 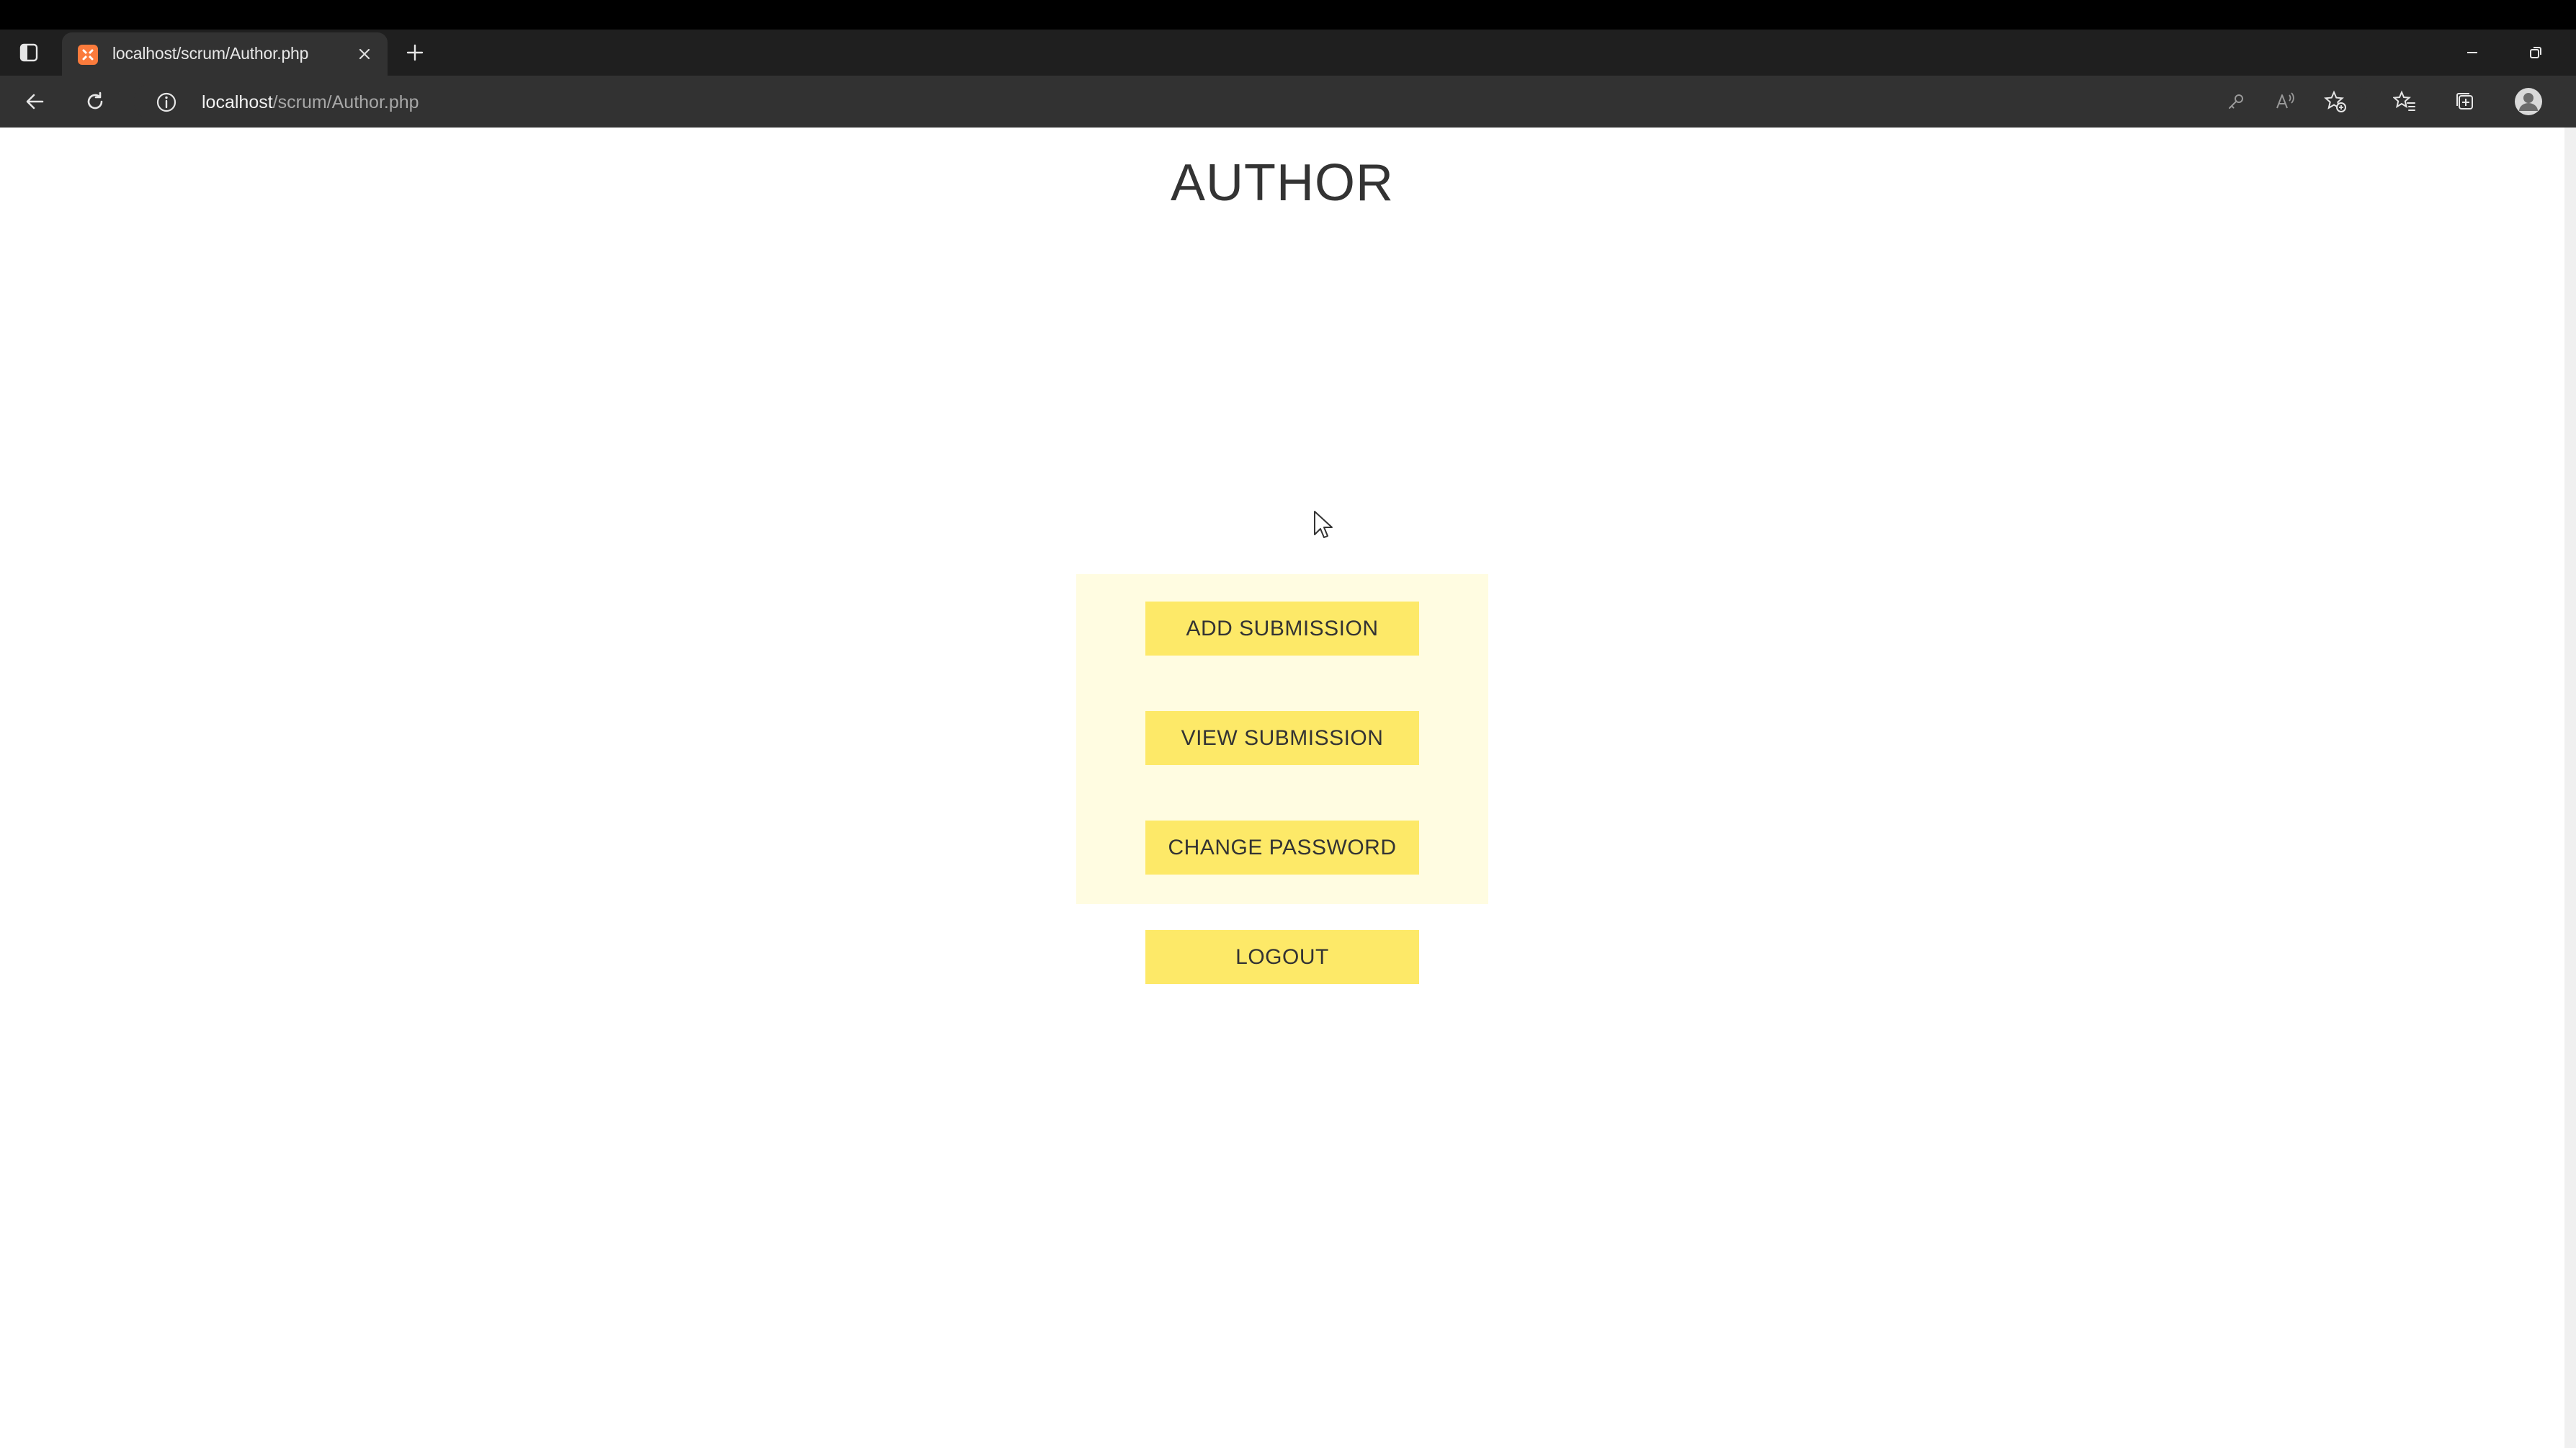 I want to click on url-text: localhost/scrum/Author.php, so click(x=310, y=102).